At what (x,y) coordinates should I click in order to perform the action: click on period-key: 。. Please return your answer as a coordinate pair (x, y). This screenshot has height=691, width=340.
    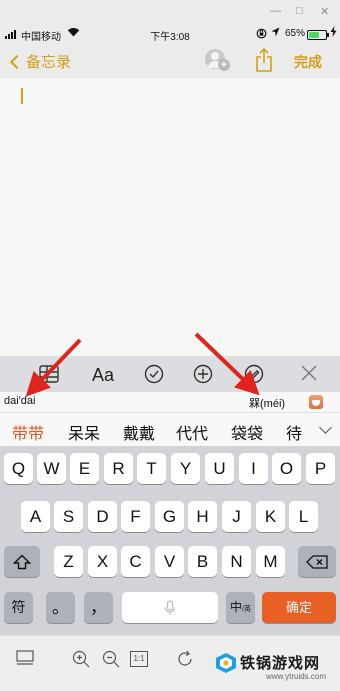
    Looking at the image, I should click on (60, 607).